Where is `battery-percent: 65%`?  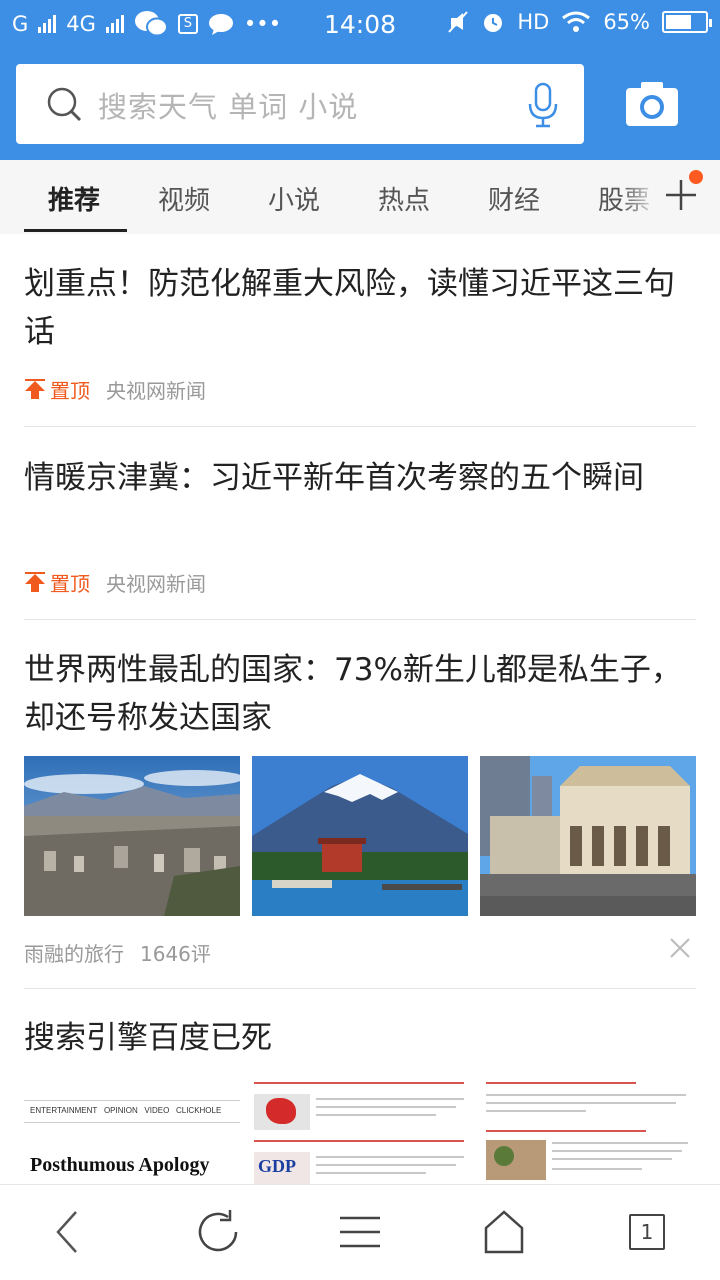
battery-percent: 65% is located at coordinates (626, 22).